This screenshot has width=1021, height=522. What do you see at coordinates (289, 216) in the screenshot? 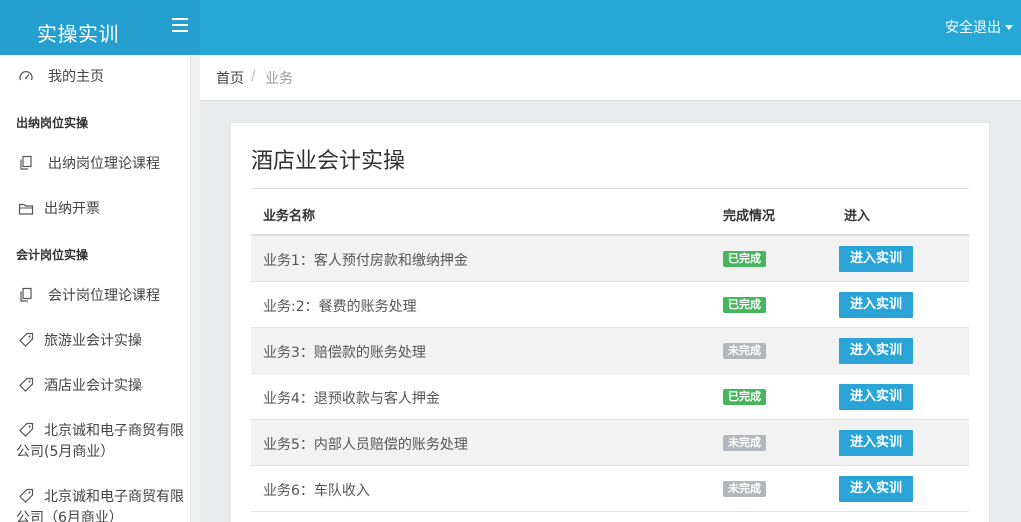
I see `column-header-name: 业务名称` at bounding box center [289, 216].